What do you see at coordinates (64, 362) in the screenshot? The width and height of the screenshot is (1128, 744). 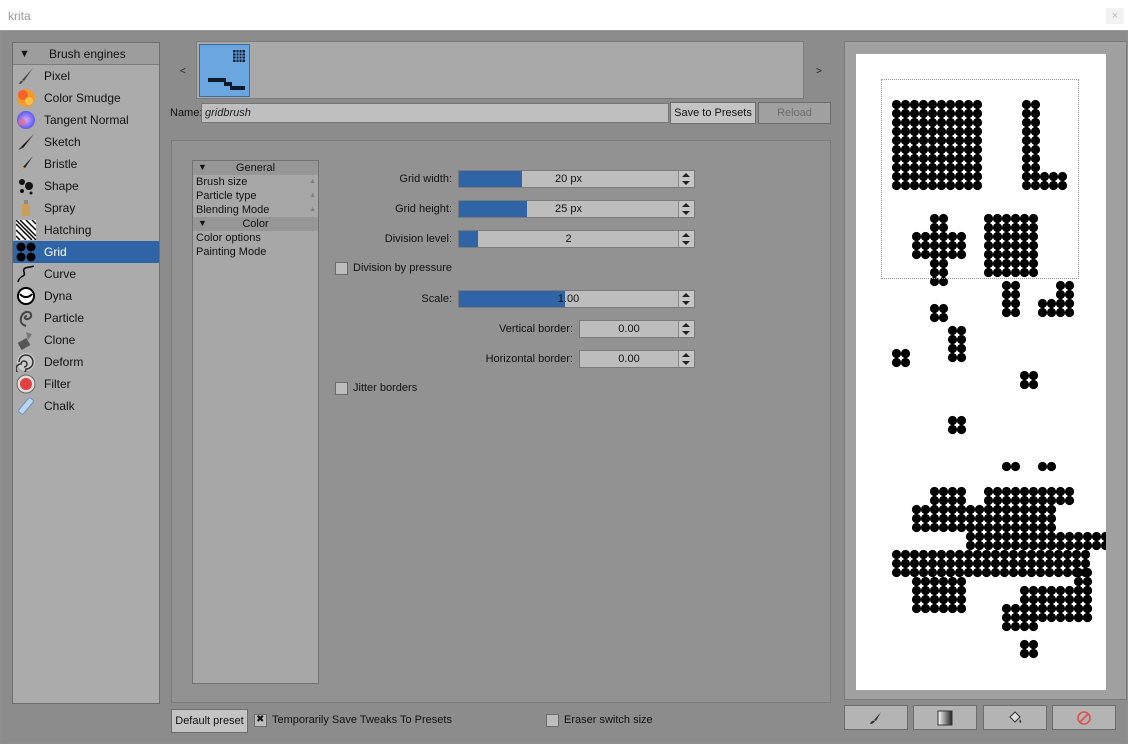 I see `engine-item-label: Deform` at bounding box center [64, 362].